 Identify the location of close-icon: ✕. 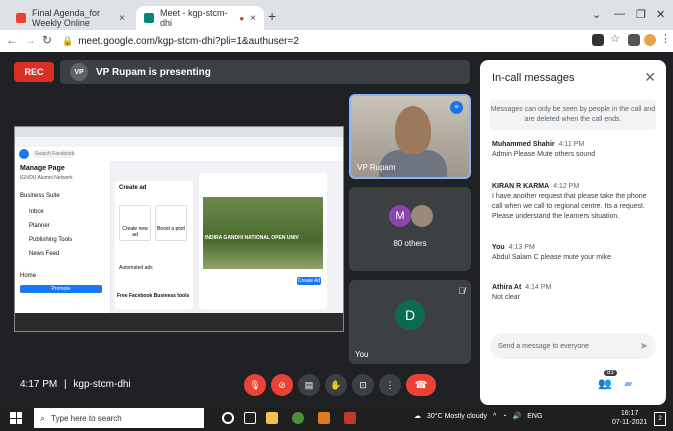
(650, 77).